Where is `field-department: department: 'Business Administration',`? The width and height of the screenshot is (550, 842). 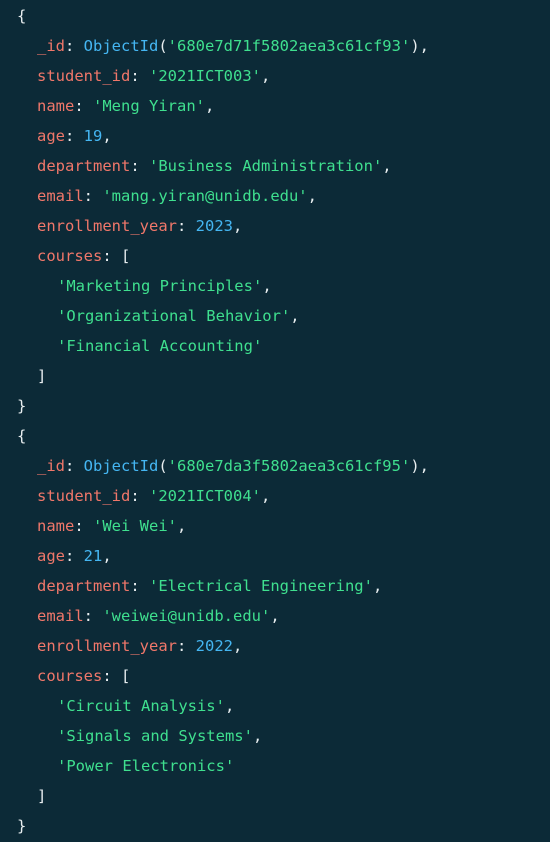
field-department: department: 'Business Administration', is located at coordinates (214, 166).